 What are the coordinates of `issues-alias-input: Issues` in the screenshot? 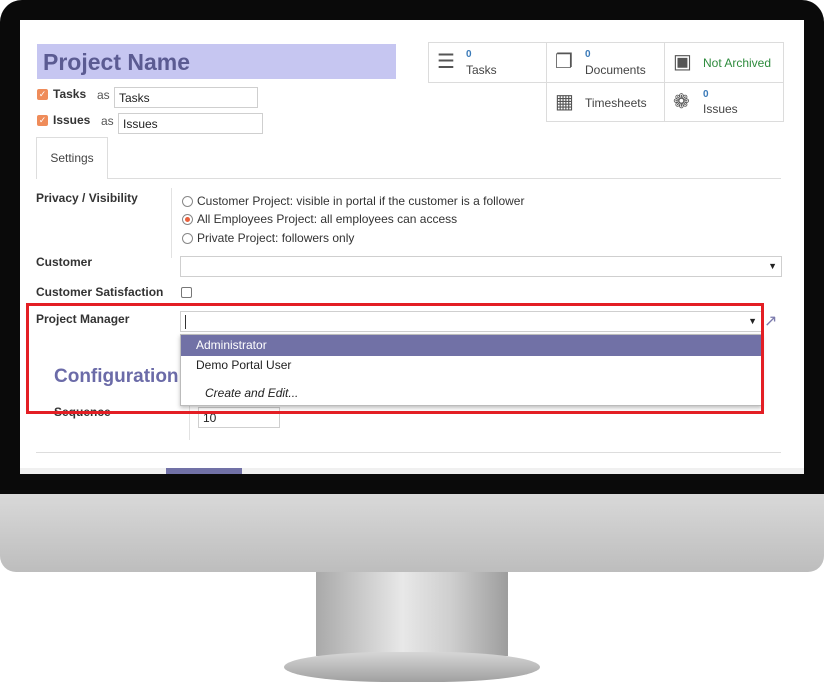 It's located at (190, 123).